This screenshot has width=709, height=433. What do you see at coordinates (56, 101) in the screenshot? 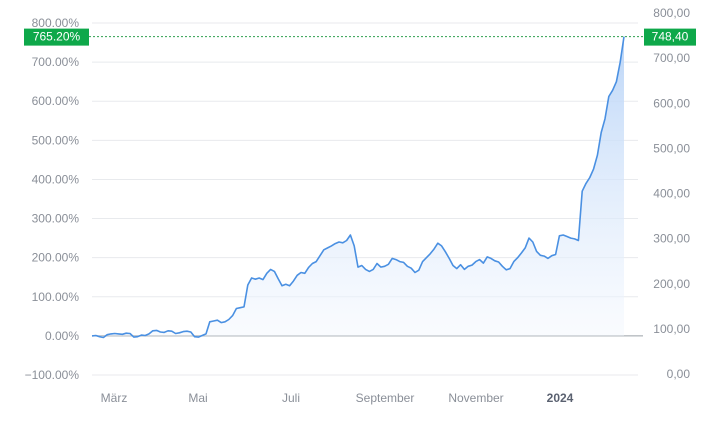
I see `y-left-tick-label: 600.00%` at bounding box center [56, 101].